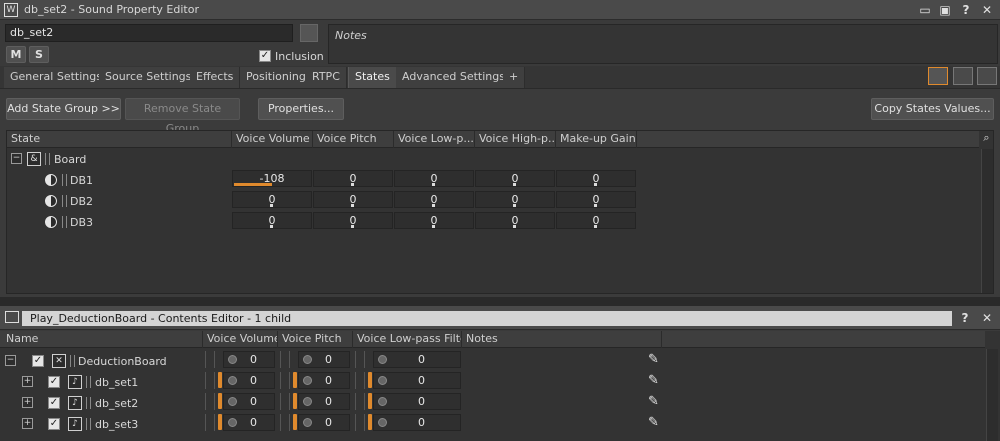 The width and height of the screenshot is (1000, 441). I want to click on mute-button: M, so click(16, 54).